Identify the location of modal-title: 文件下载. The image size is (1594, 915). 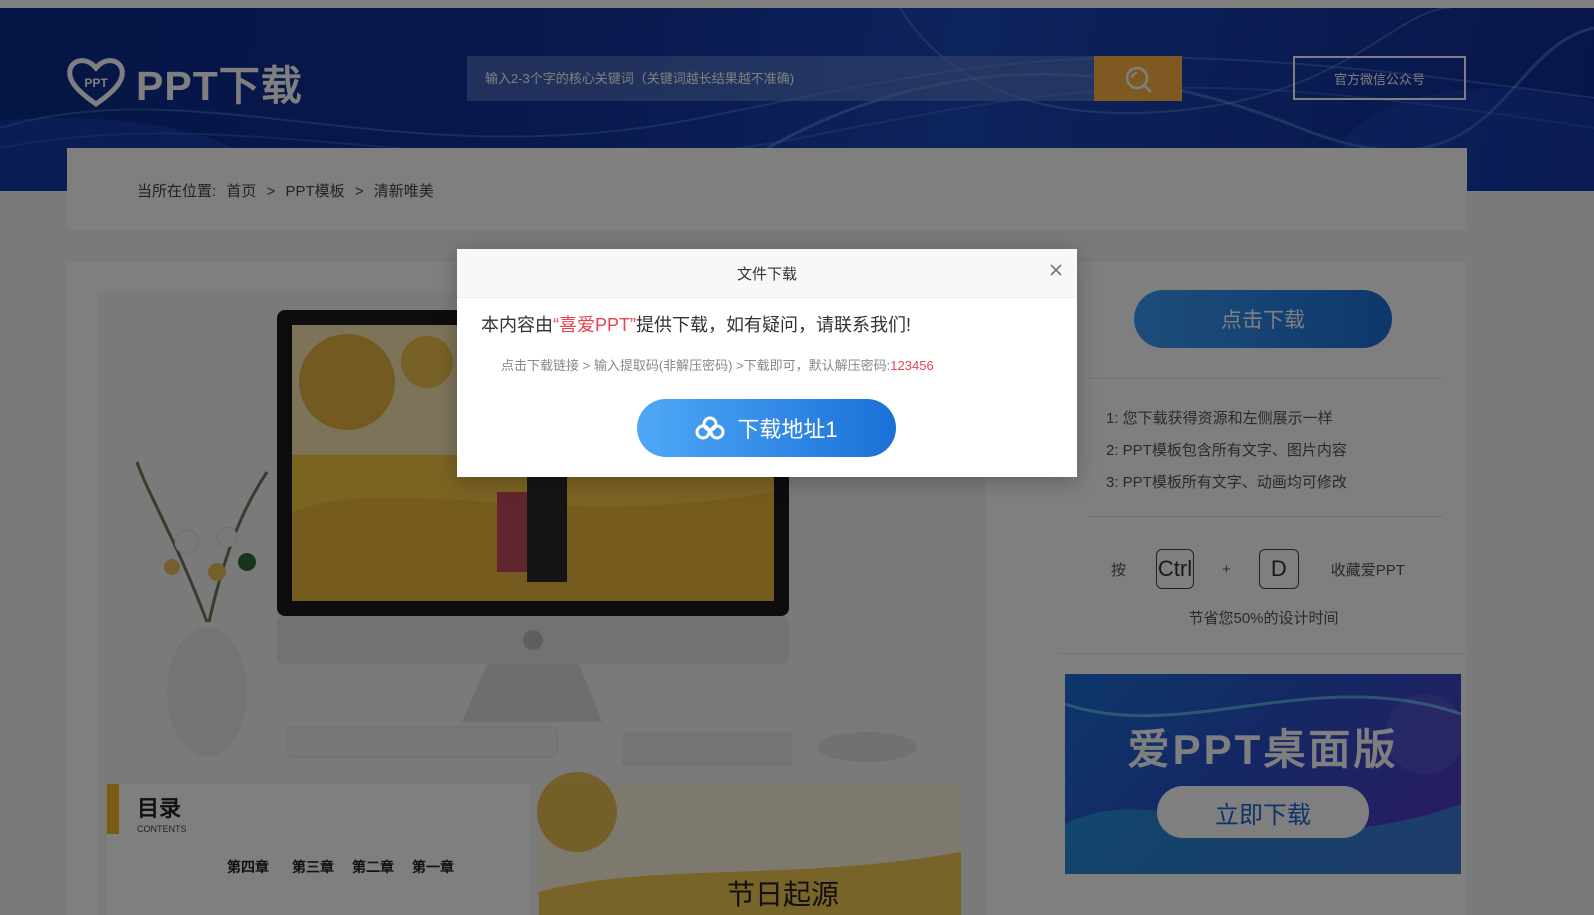
(766, 274).